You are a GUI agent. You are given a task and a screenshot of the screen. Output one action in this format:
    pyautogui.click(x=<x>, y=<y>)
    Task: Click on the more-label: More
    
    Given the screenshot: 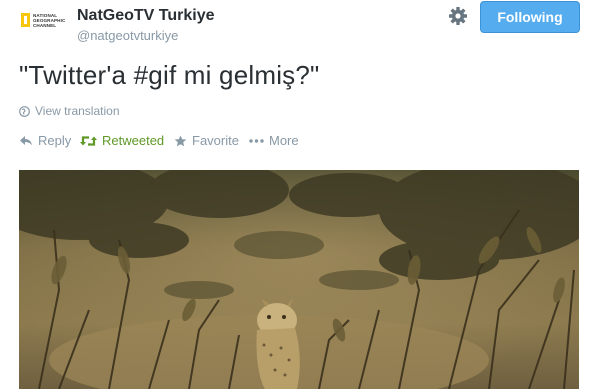 What is the action you would take?
    pyautogui.click(x=284, y=140)
    